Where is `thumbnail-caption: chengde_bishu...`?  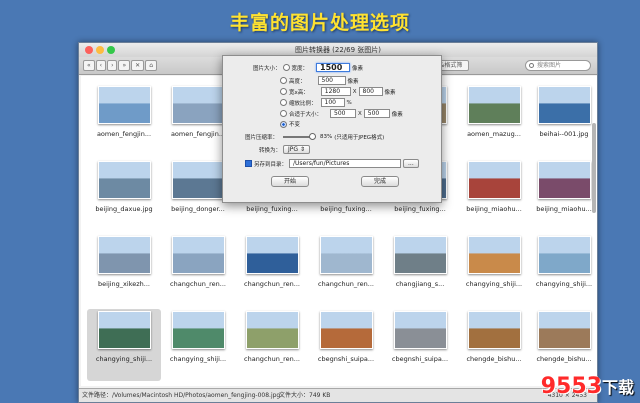 thumbnail-caption: chengde_bishu... is located at coordinates (494, 359).